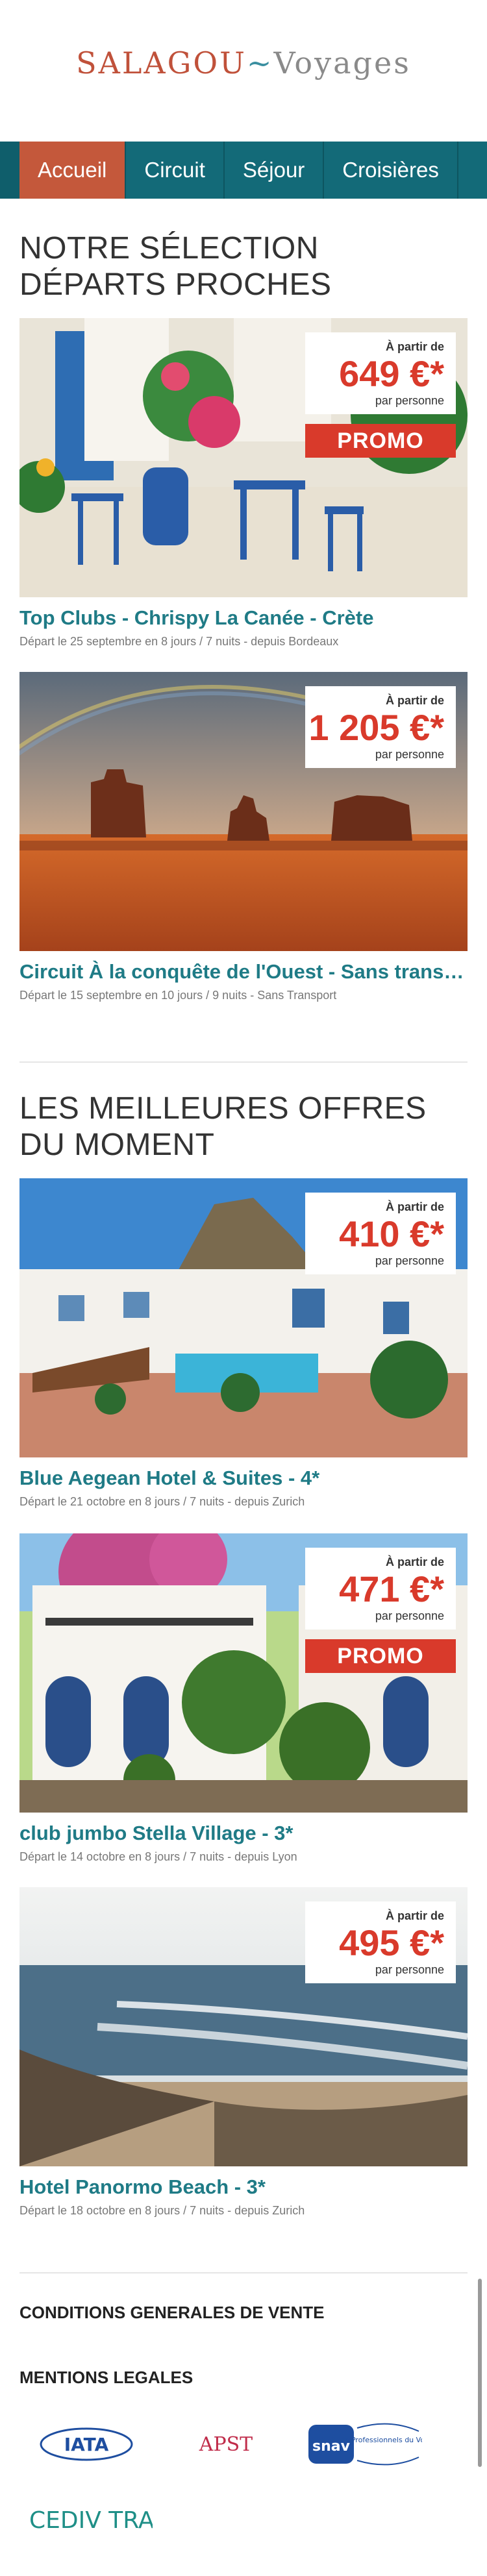  What do you see at coordinates (175, 266) in the screenshot?
I see `section-title-selection: NOTRE SÉLECTION DÉPARTS PROCHES` at bounding box center [175, 266].